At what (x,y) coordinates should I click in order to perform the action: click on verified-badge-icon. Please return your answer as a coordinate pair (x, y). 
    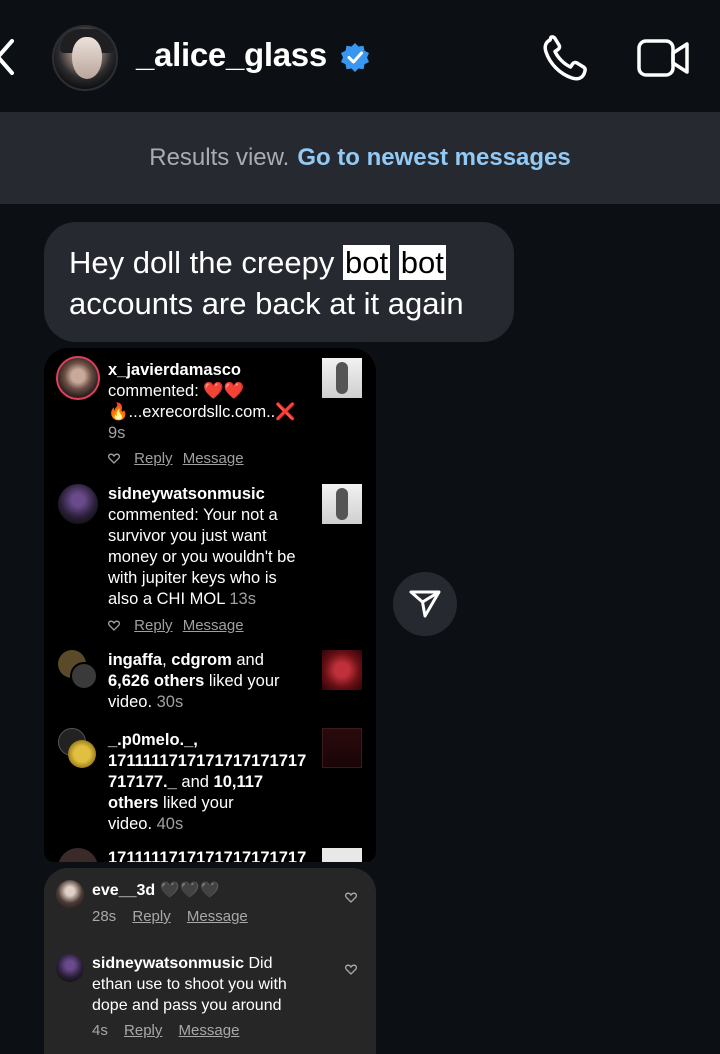
    Looking at the image, I should click on (355, 57).